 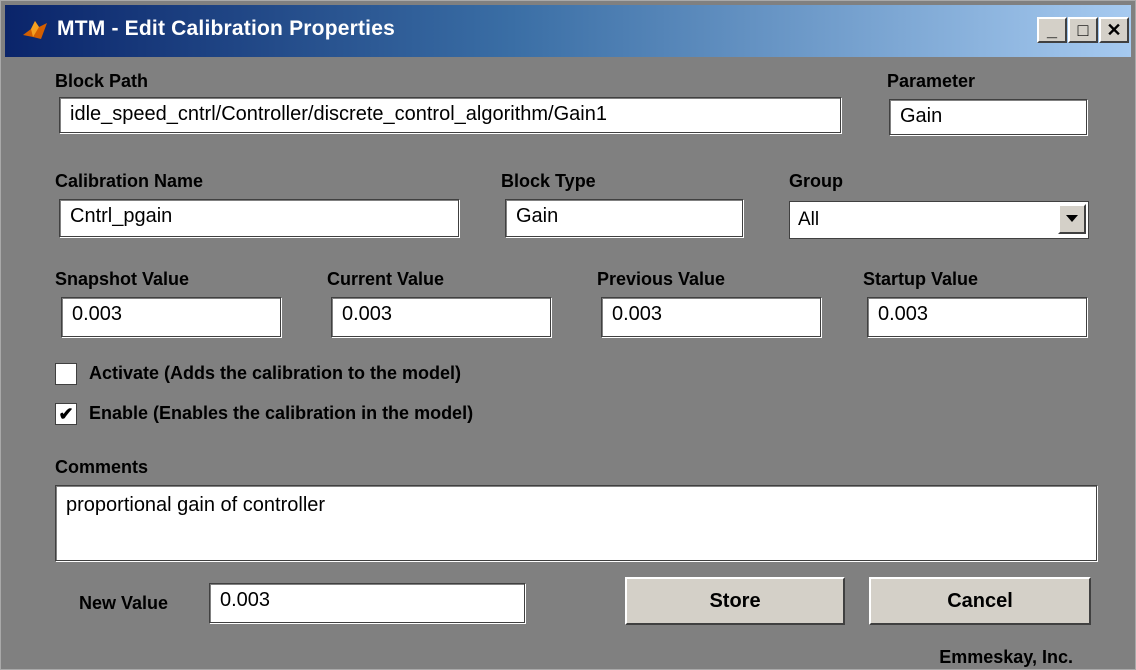 What do you see at coordinates (122, 279) in the screenshot?
I see `snapshot-value-label: Snapshot Value` at bounding box center [122, 279].